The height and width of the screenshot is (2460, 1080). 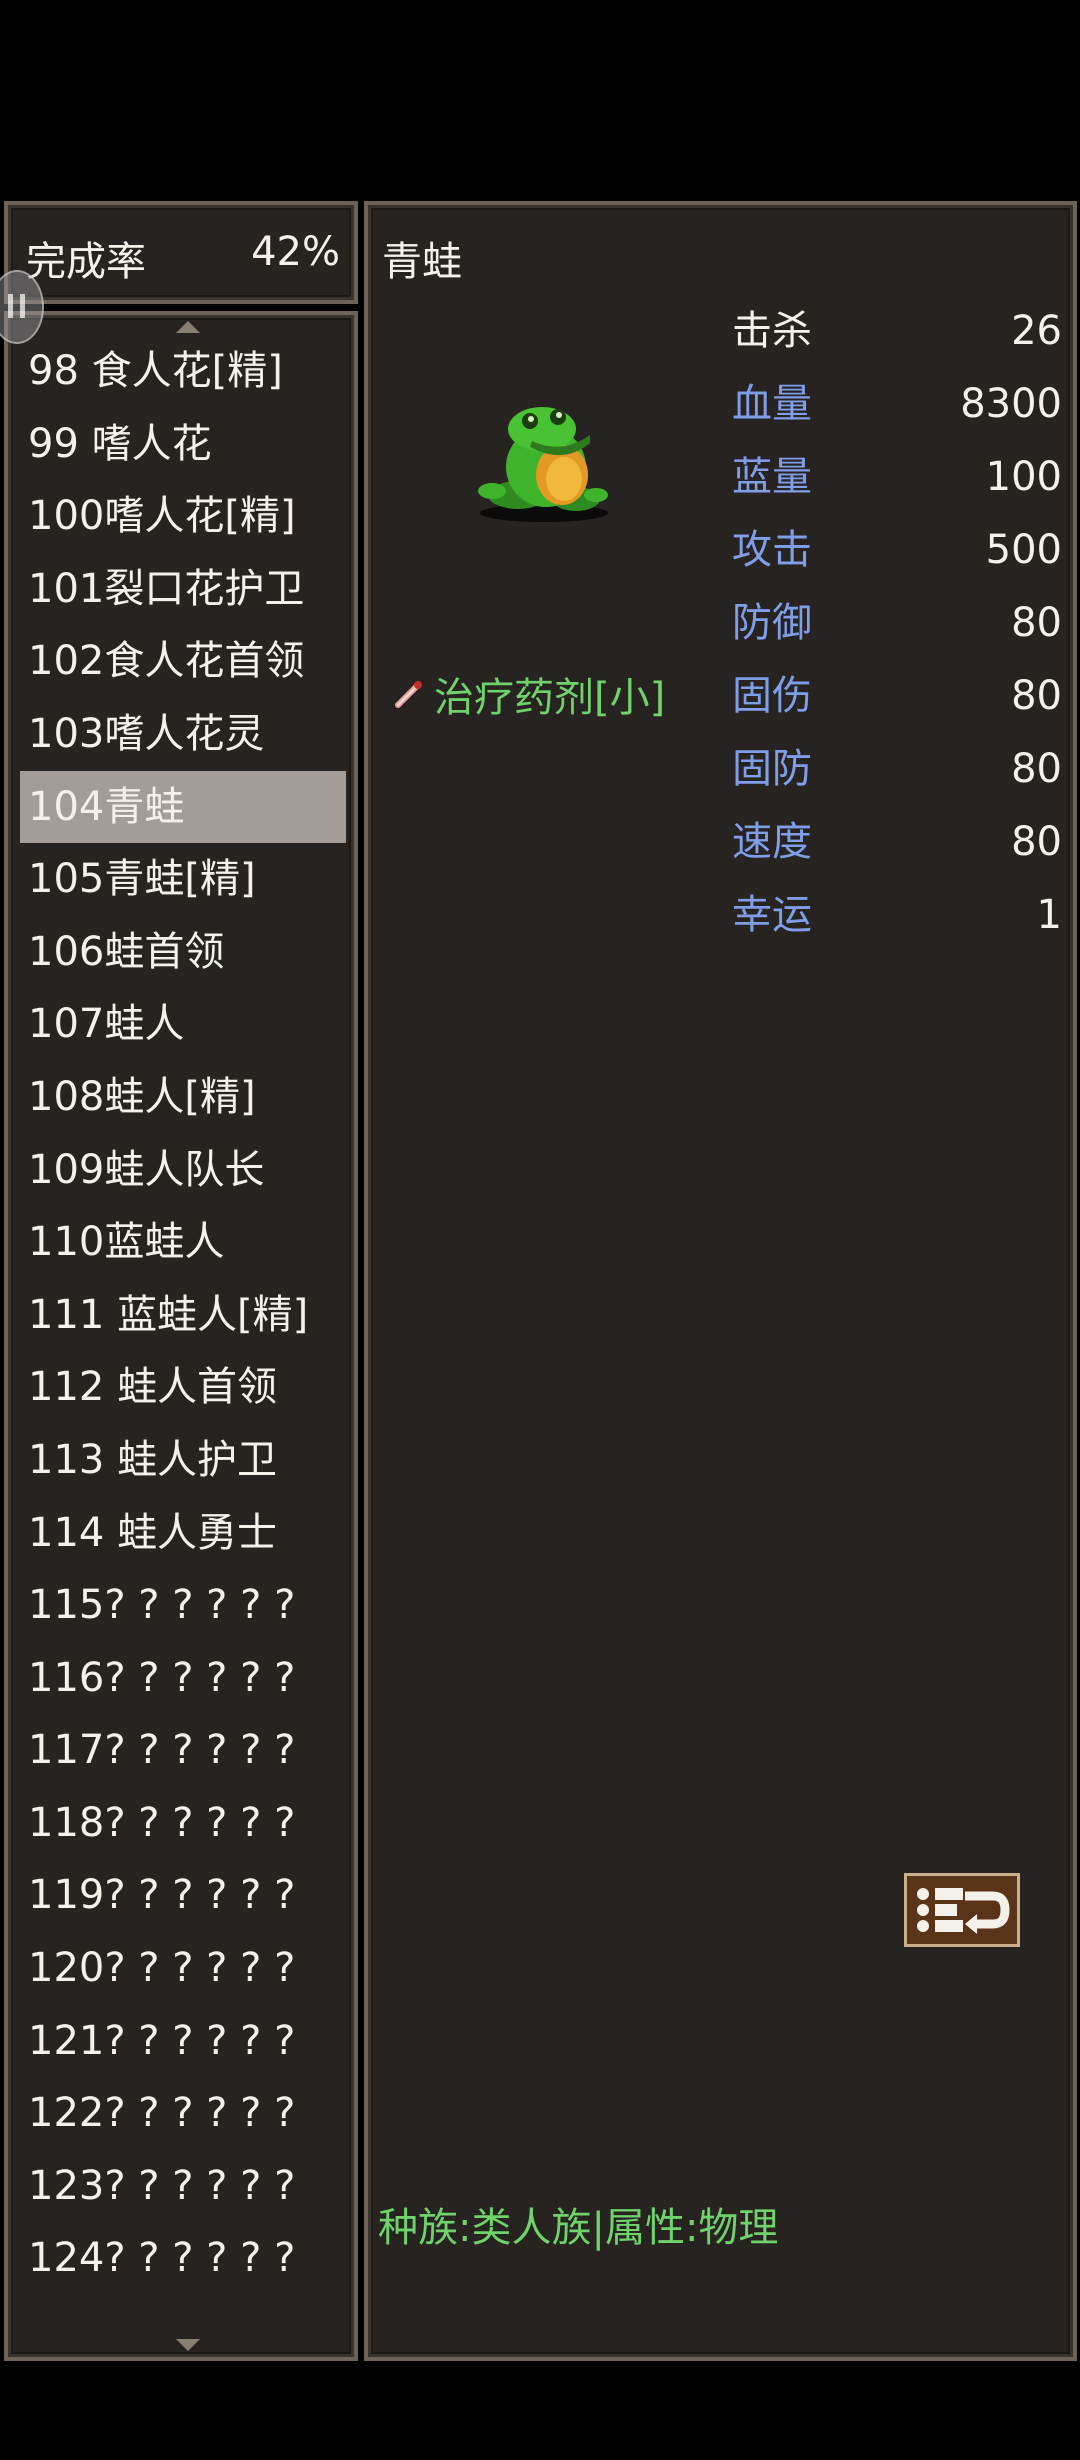 I want to click on stat-value: 500, so click(x=1023, y=550).